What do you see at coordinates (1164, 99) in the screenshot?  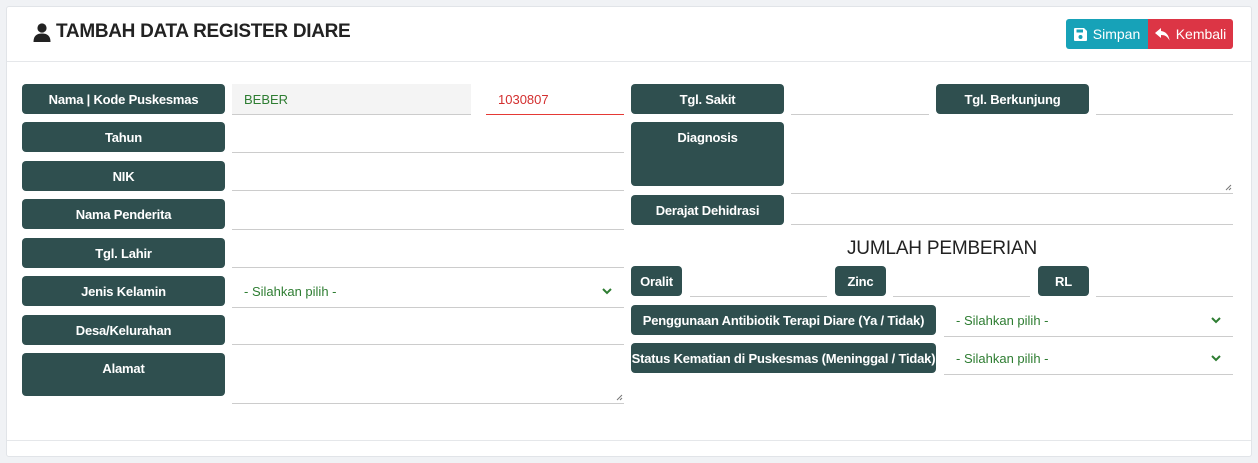 I see `tgl-berkunjung-input` at bounding box center [1164, 99].